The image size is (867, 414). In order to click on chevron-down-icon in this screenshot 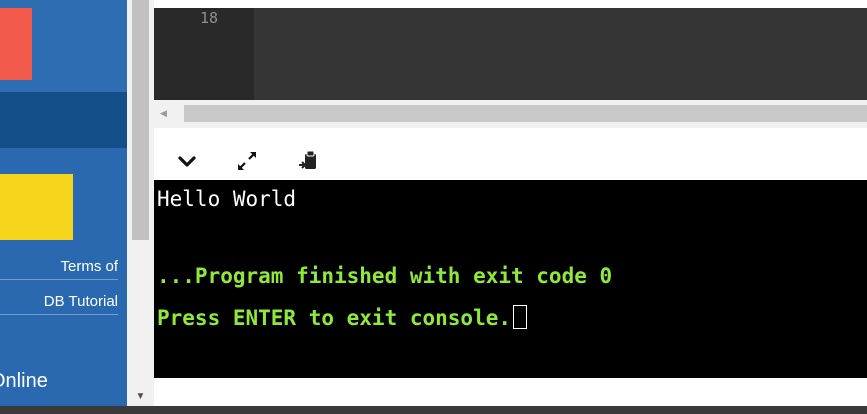, I will do `click(187, 161)`.